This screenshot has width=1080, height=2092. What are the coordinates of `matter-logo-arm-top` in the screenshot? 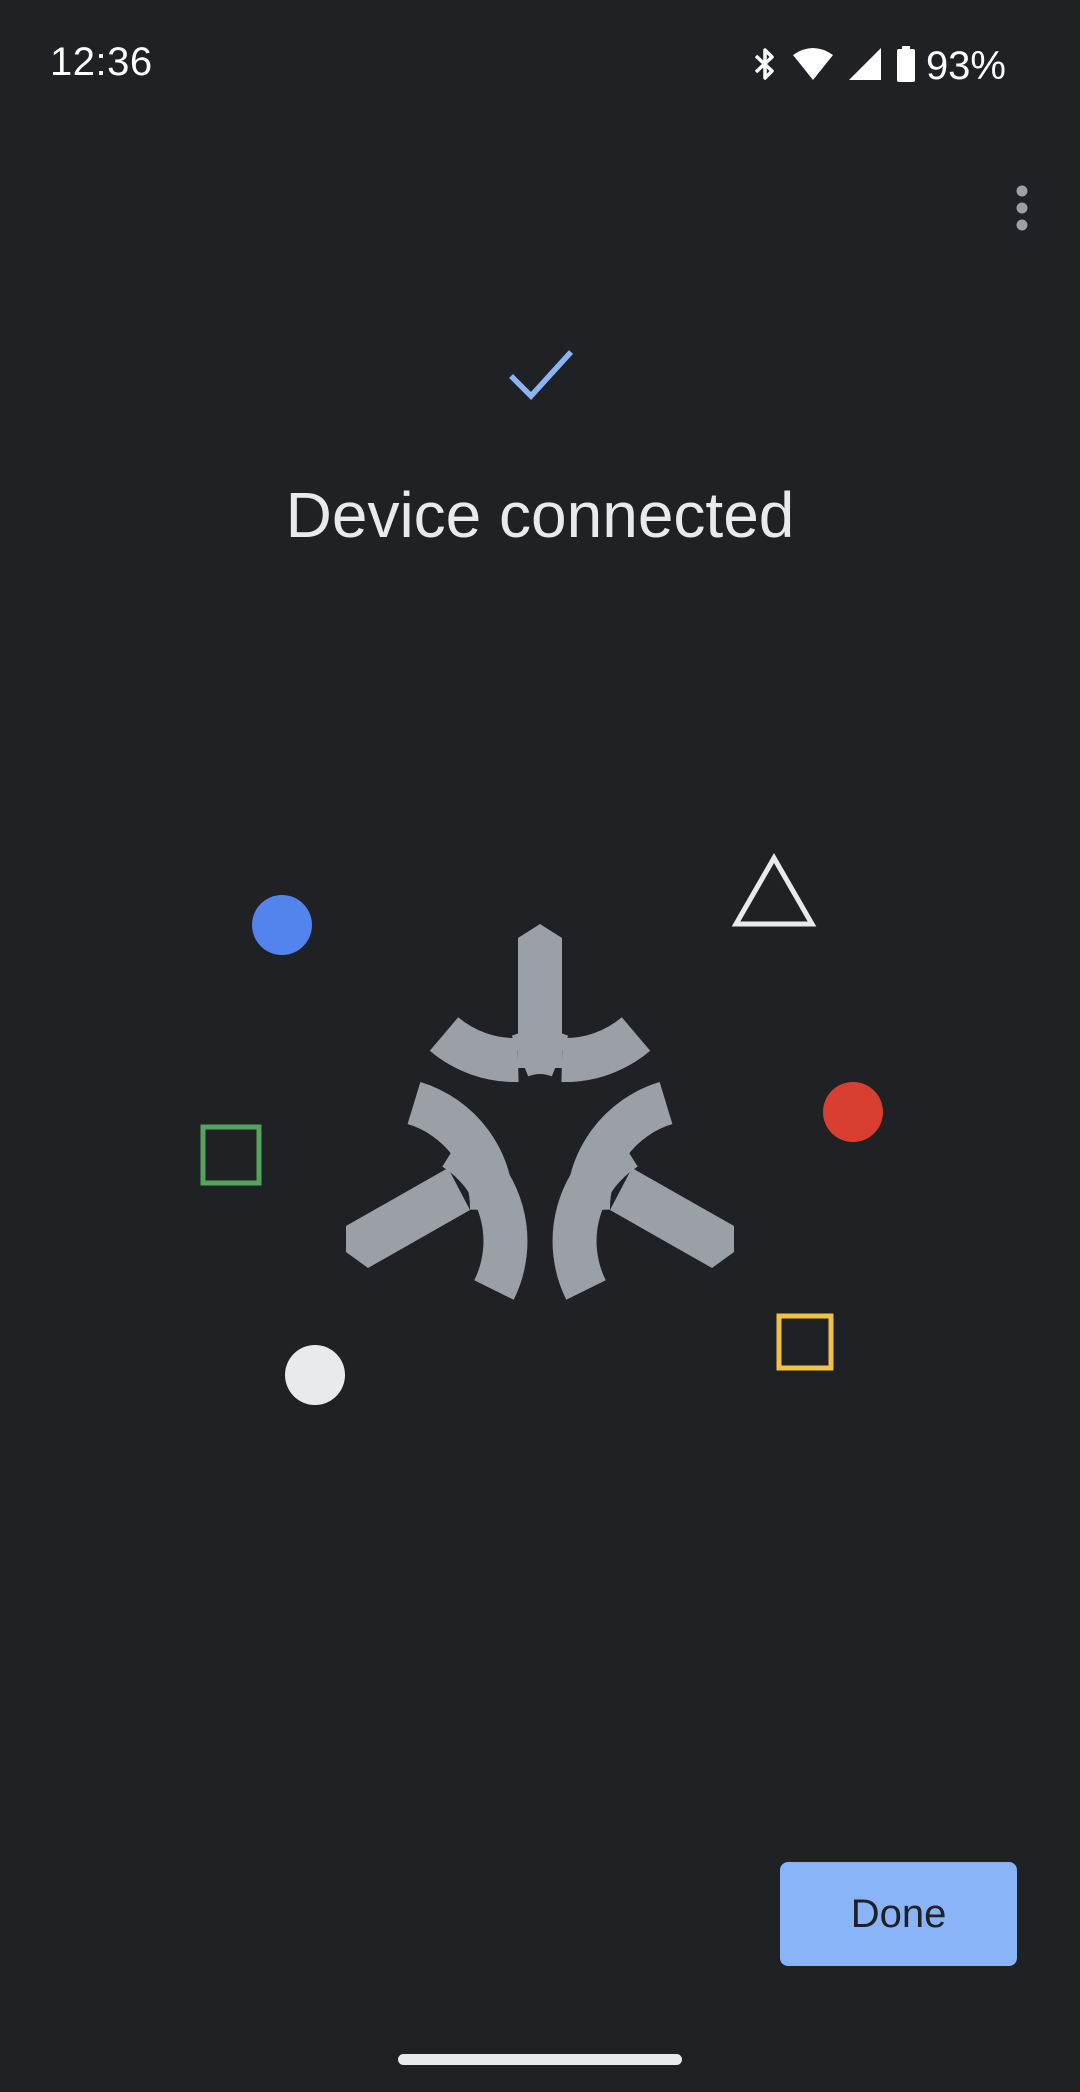 It's located at (540, 1003).